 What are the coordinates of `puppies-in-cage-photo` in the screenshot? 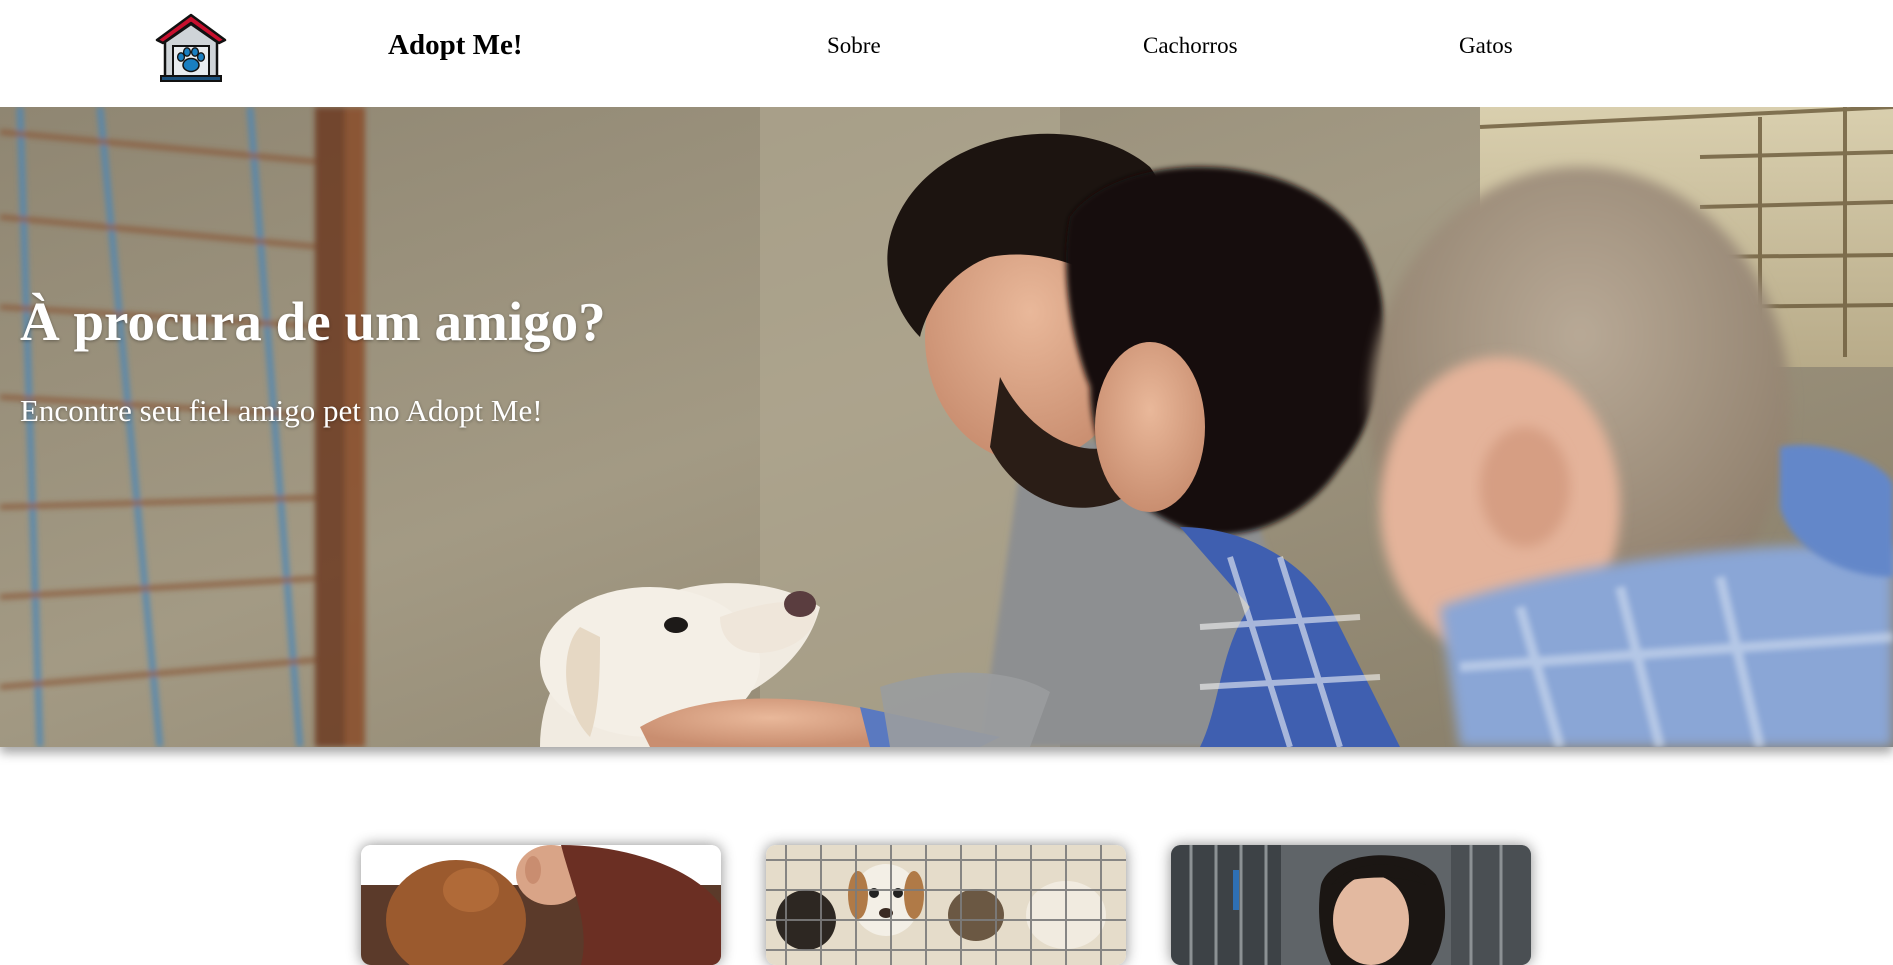 It's located at (946, 905).